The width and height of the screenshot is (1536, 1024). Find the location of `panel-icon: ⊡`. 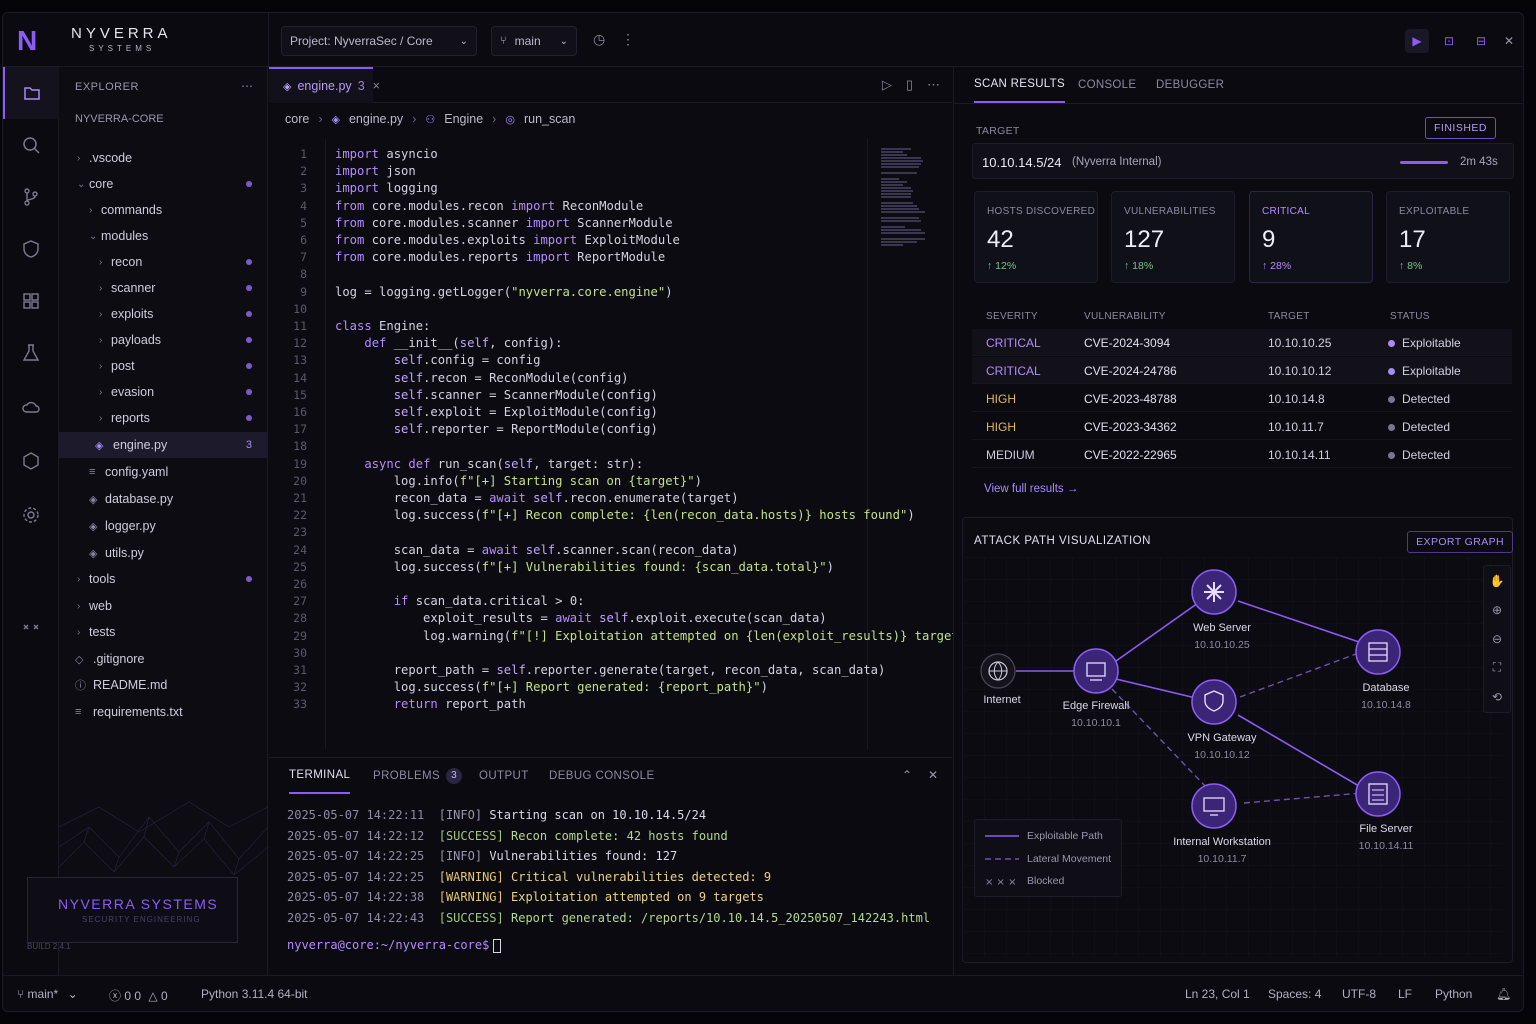

panel-icon: ⊡ is located at coordinates (1449, 41).